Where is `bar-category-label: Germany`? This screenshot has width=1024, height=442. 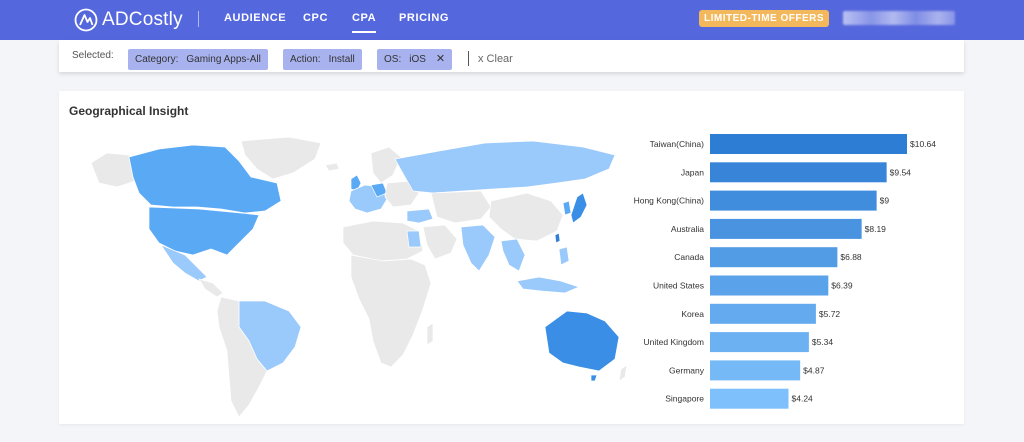
bar-category-label: Germany is located at coordinates (687, 370).